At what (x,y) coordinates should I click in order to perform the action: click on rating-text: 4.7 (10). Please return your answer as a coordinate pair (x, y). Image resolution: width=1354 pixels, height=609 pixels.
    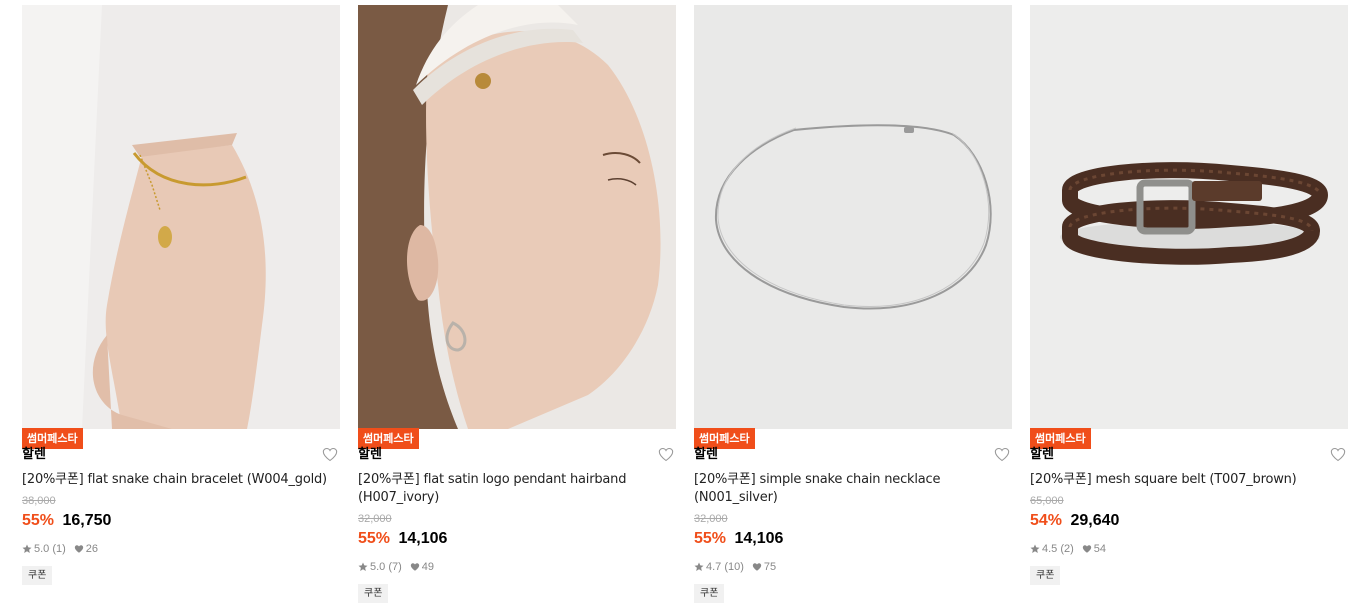
    Looking at the image, I should click on (725, 567).